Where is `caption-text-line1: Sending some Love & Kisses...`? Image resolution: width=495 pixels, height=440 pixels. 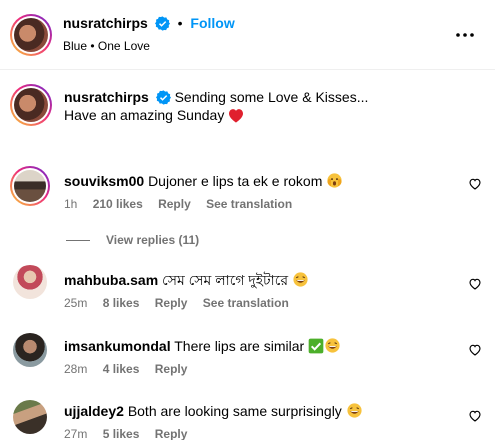
caption-text-line1: Sending some Love & Kisses... is located at coordinates (271, 97).